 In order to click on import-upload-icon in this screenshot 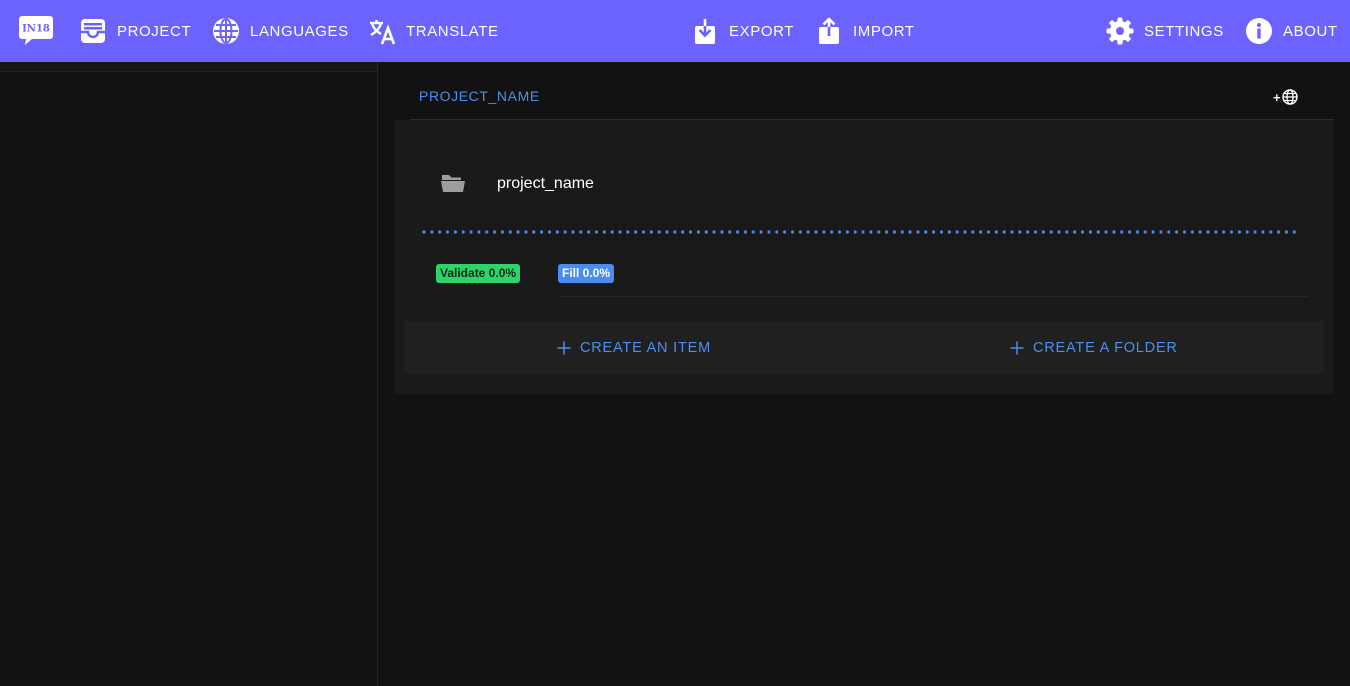, I will do `click(829, 31)`.